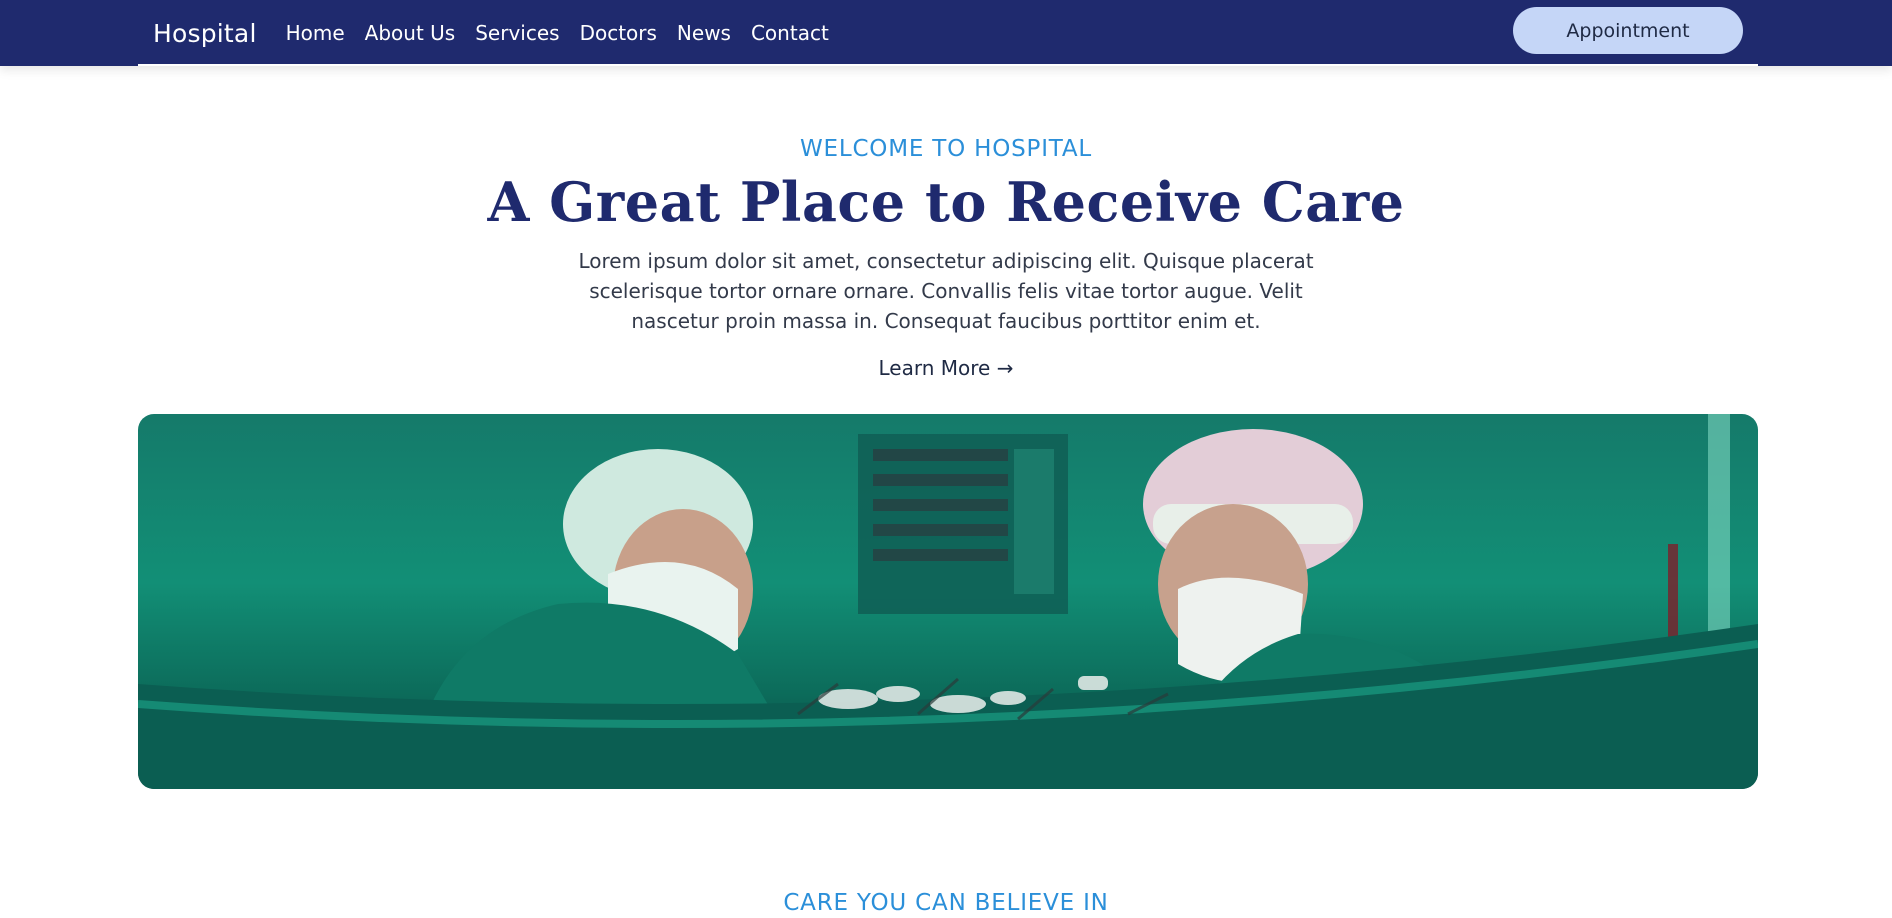 The width and height of the screenshot is (1892, 918). I want to click on appointment-button: Appointment, so click(1628, 30).